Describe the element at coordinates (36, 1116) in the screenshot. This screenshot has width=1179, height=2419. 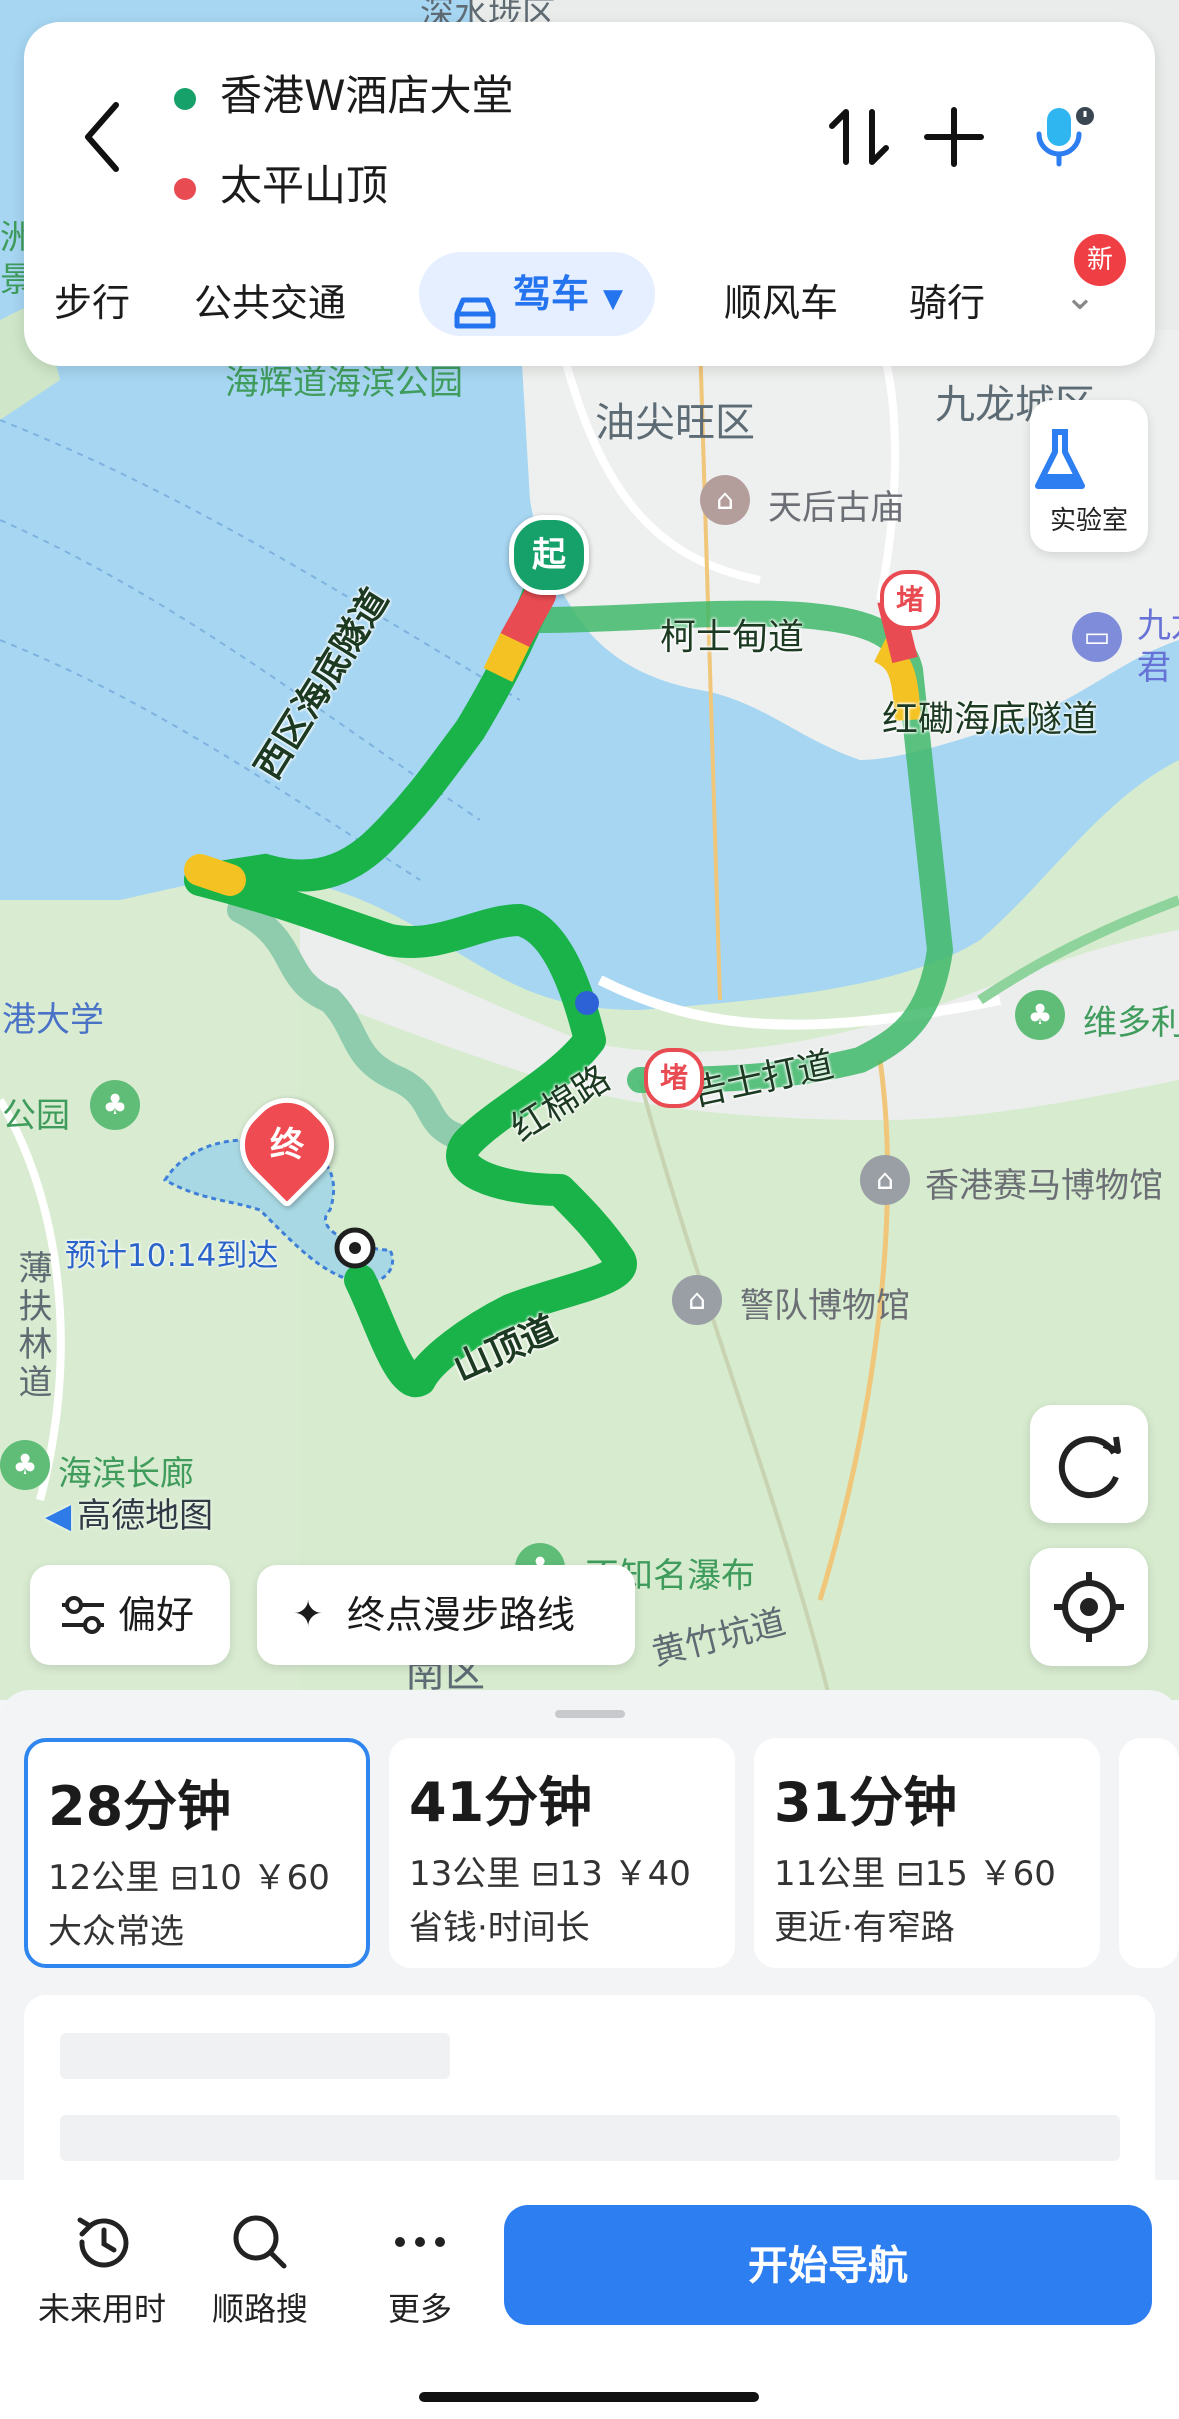
I see `map-label-park: 公园` at that location.